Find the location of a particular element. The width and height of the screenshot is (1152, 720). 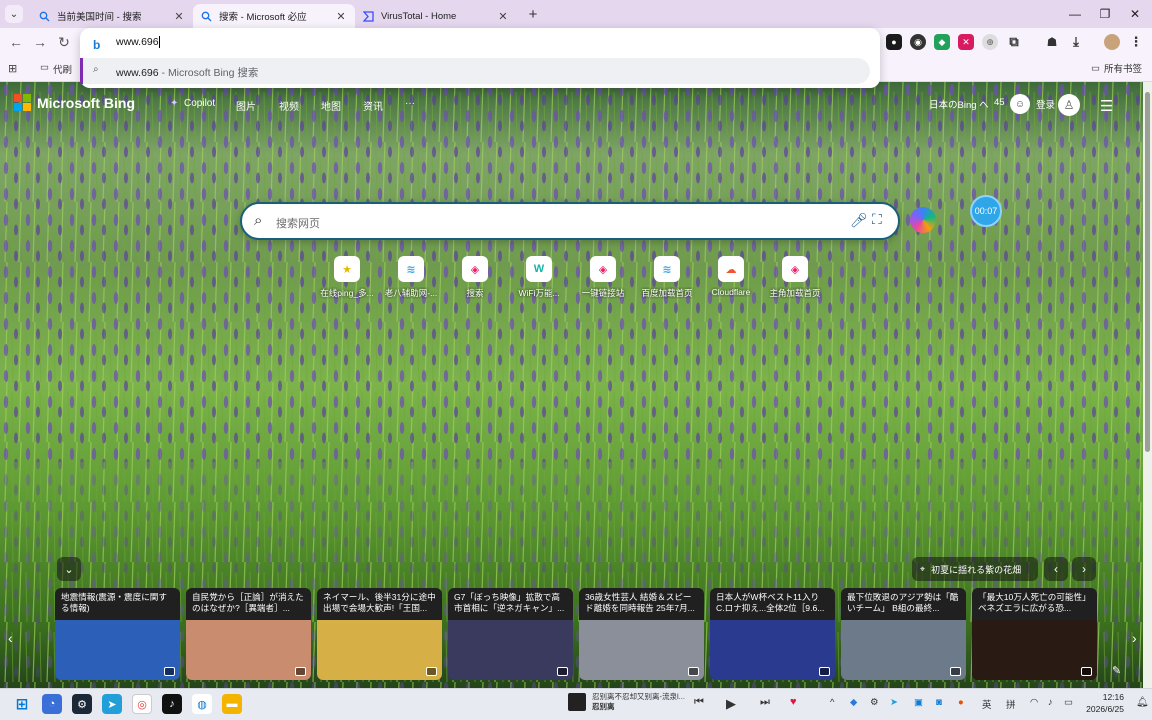

nav-copilot: Copilot is located at coordinates (199, 103).